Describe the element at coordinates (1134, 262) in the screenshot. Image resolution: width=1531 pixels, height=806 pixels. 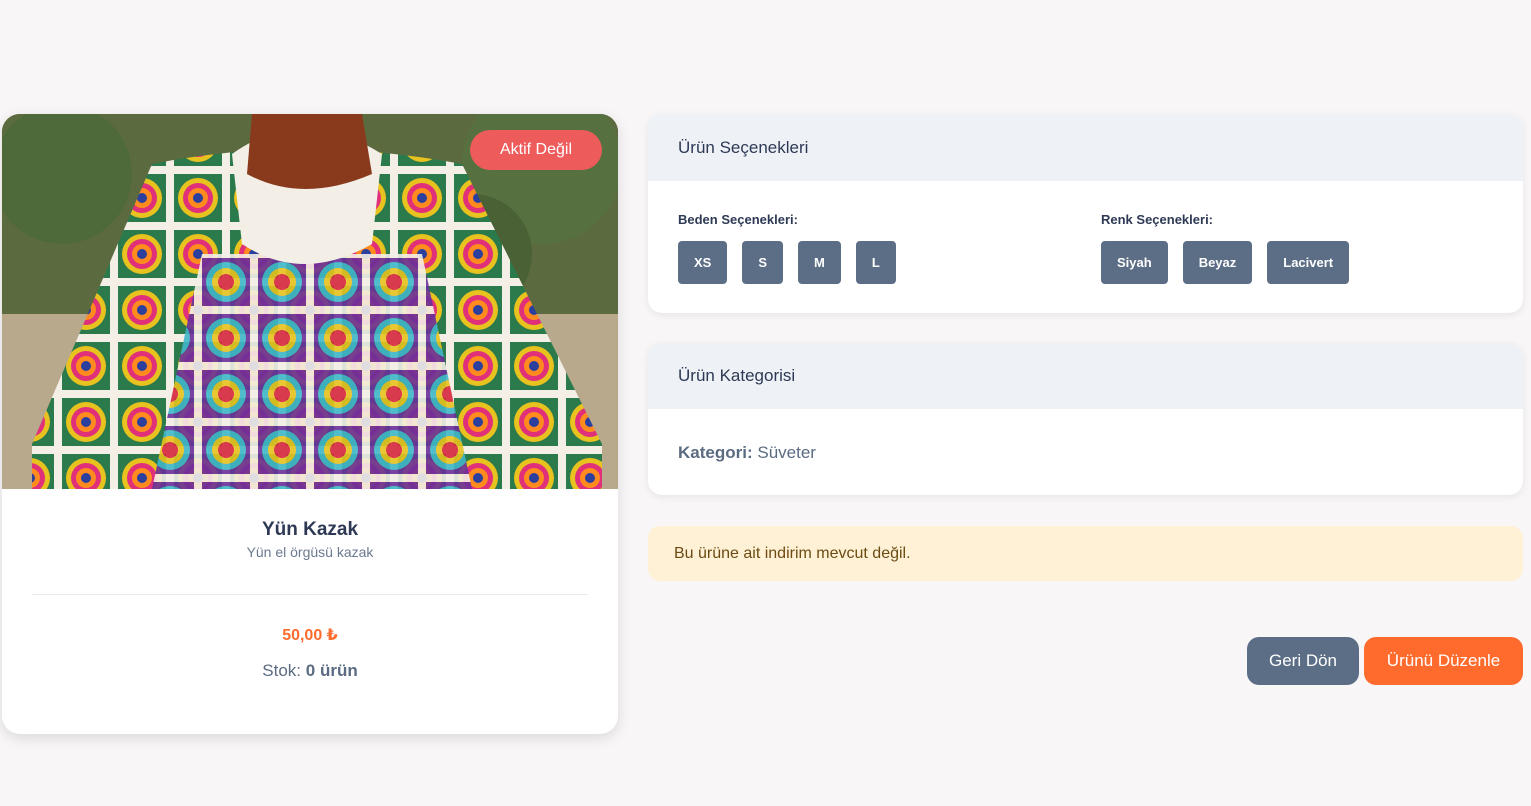
I see `color-chip-siyah: Siyah` at that location.